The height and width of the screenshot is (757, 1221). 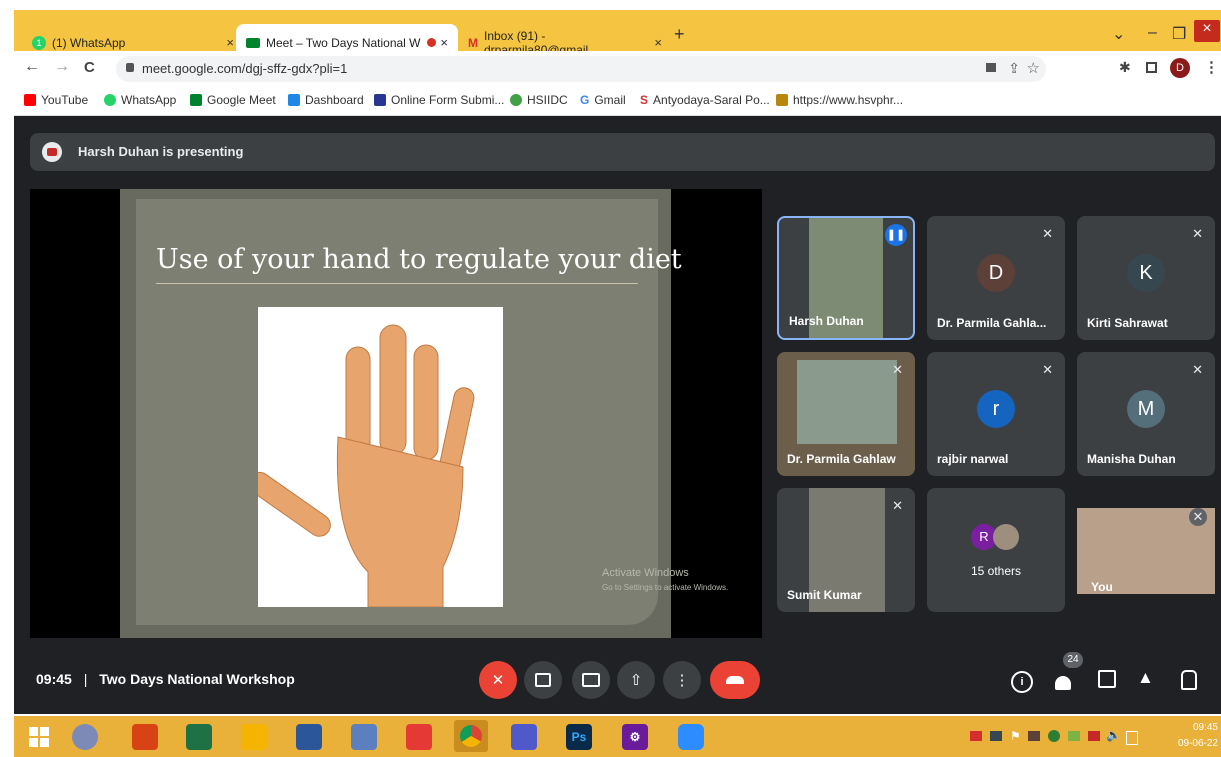 I want to click on captions-icon, so click(x=591, y=680).